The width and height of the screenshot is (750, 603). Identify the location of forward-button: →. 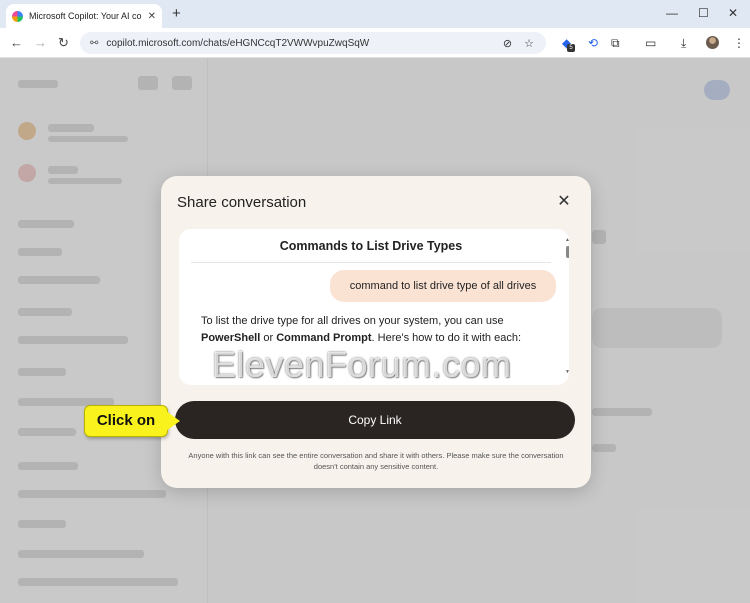
(40, 42).